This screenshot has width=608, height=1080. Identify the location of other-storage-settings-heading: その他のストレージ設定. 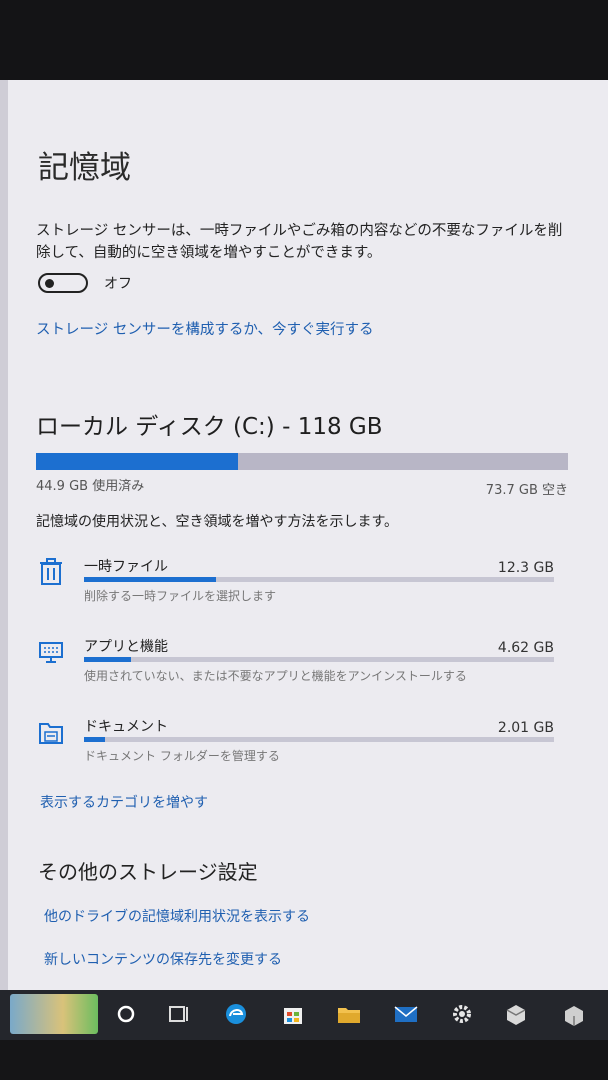
(148, 872).